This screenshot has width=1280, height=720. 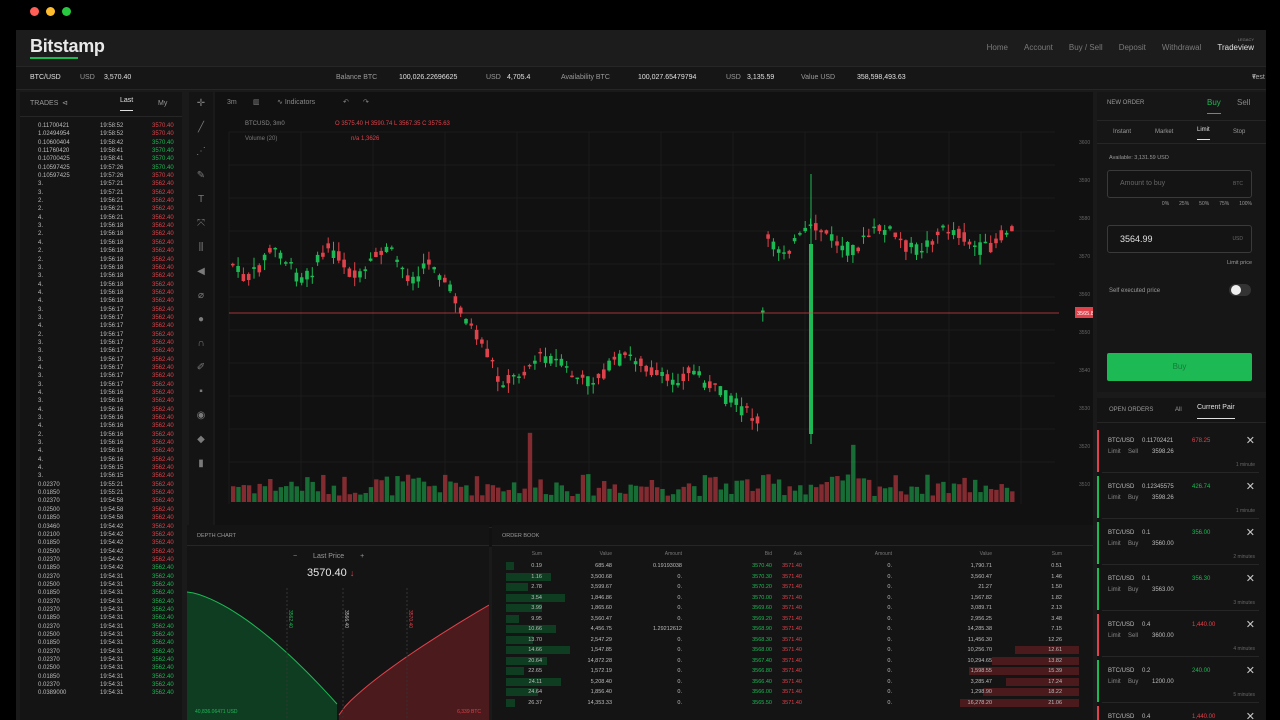 I want to click on type-limit: Limit, so click(x=1203, y=130).